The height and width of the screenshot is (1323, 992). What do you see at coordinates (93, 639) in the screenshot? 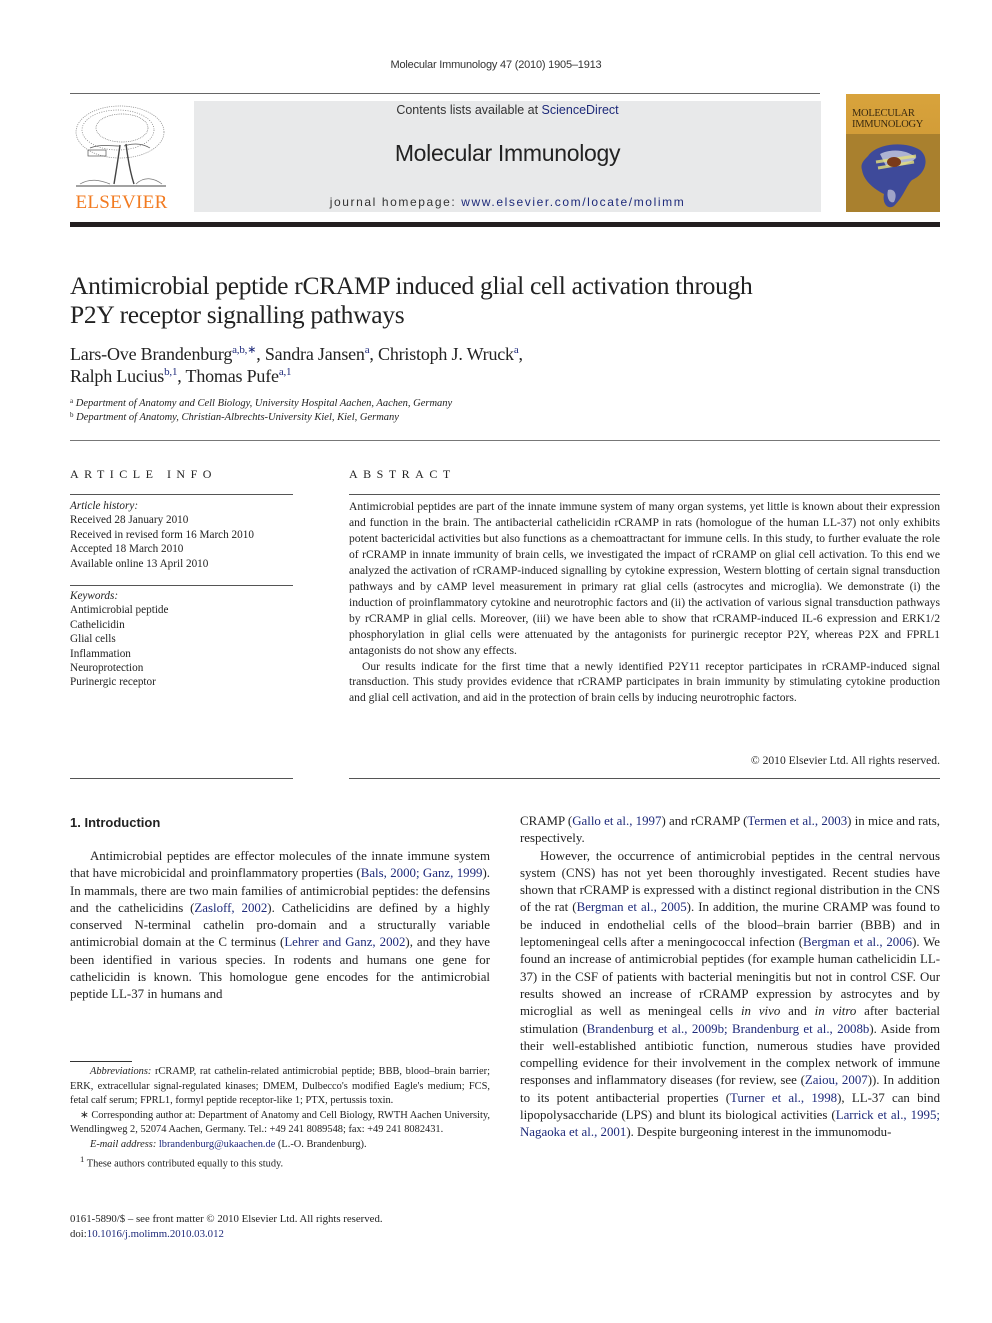
I see `keyword: Glial cells` at bounding box center [93, 639].